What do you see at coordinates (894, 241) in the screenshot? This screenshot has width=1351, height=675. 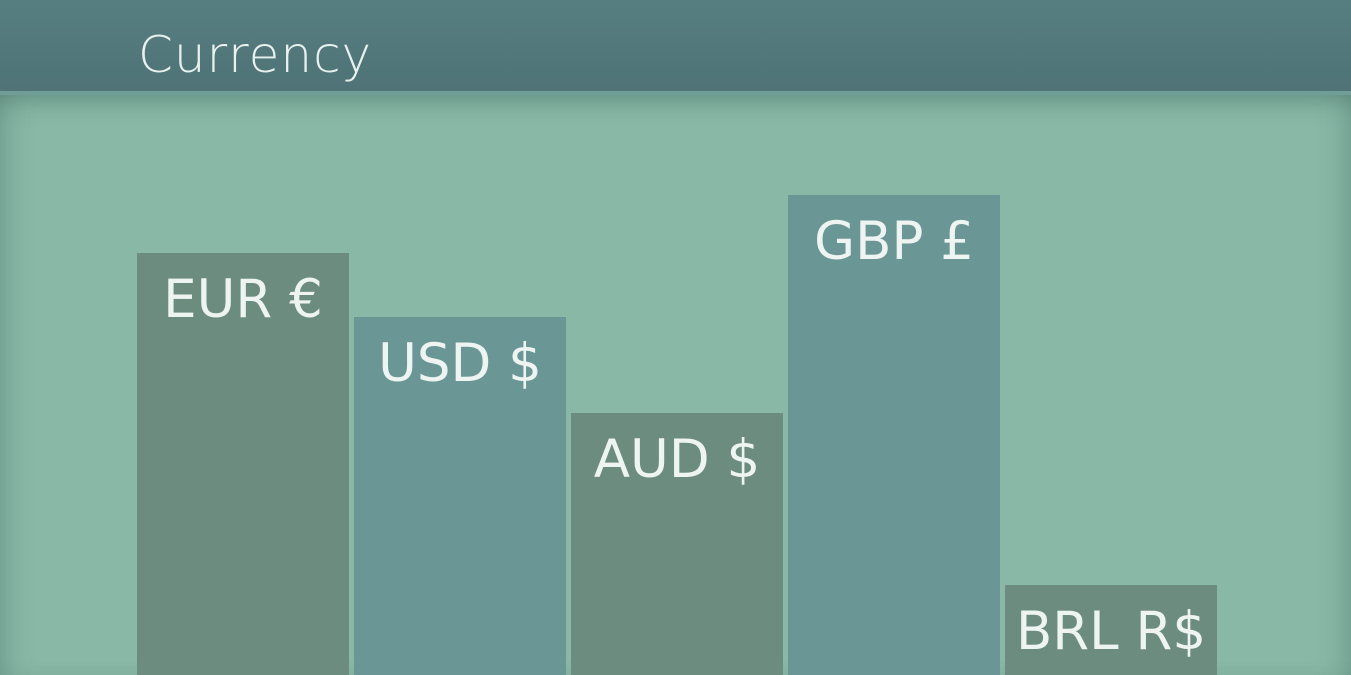 I see `currency-tile-label: GBP £` at bounding box center [894, 241].